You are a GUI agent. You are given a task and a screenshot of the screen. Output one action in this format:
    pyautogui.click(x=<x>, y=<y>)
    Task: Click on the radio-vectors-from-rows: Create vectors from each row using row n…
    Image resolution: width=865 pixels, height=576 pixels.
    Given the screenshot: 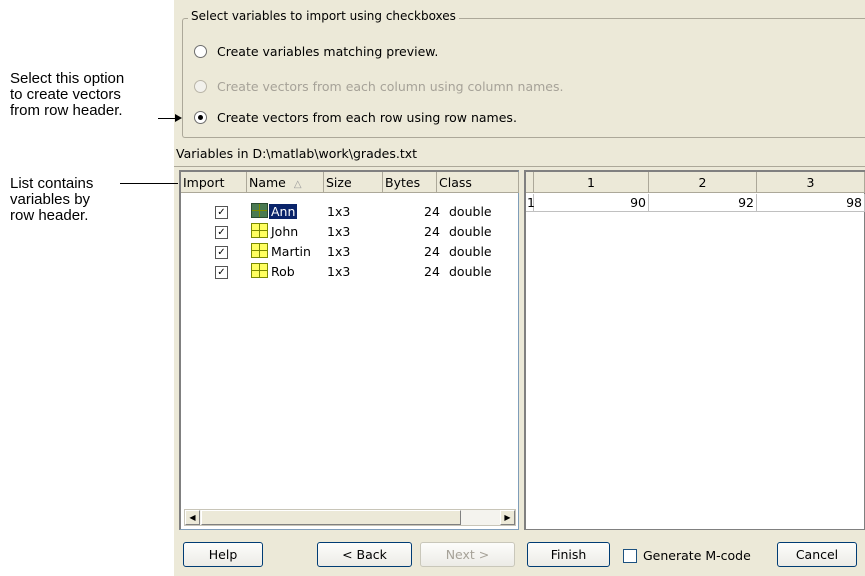 What is the action you would take?
    pyautogui.click(x=355, y=117)
    